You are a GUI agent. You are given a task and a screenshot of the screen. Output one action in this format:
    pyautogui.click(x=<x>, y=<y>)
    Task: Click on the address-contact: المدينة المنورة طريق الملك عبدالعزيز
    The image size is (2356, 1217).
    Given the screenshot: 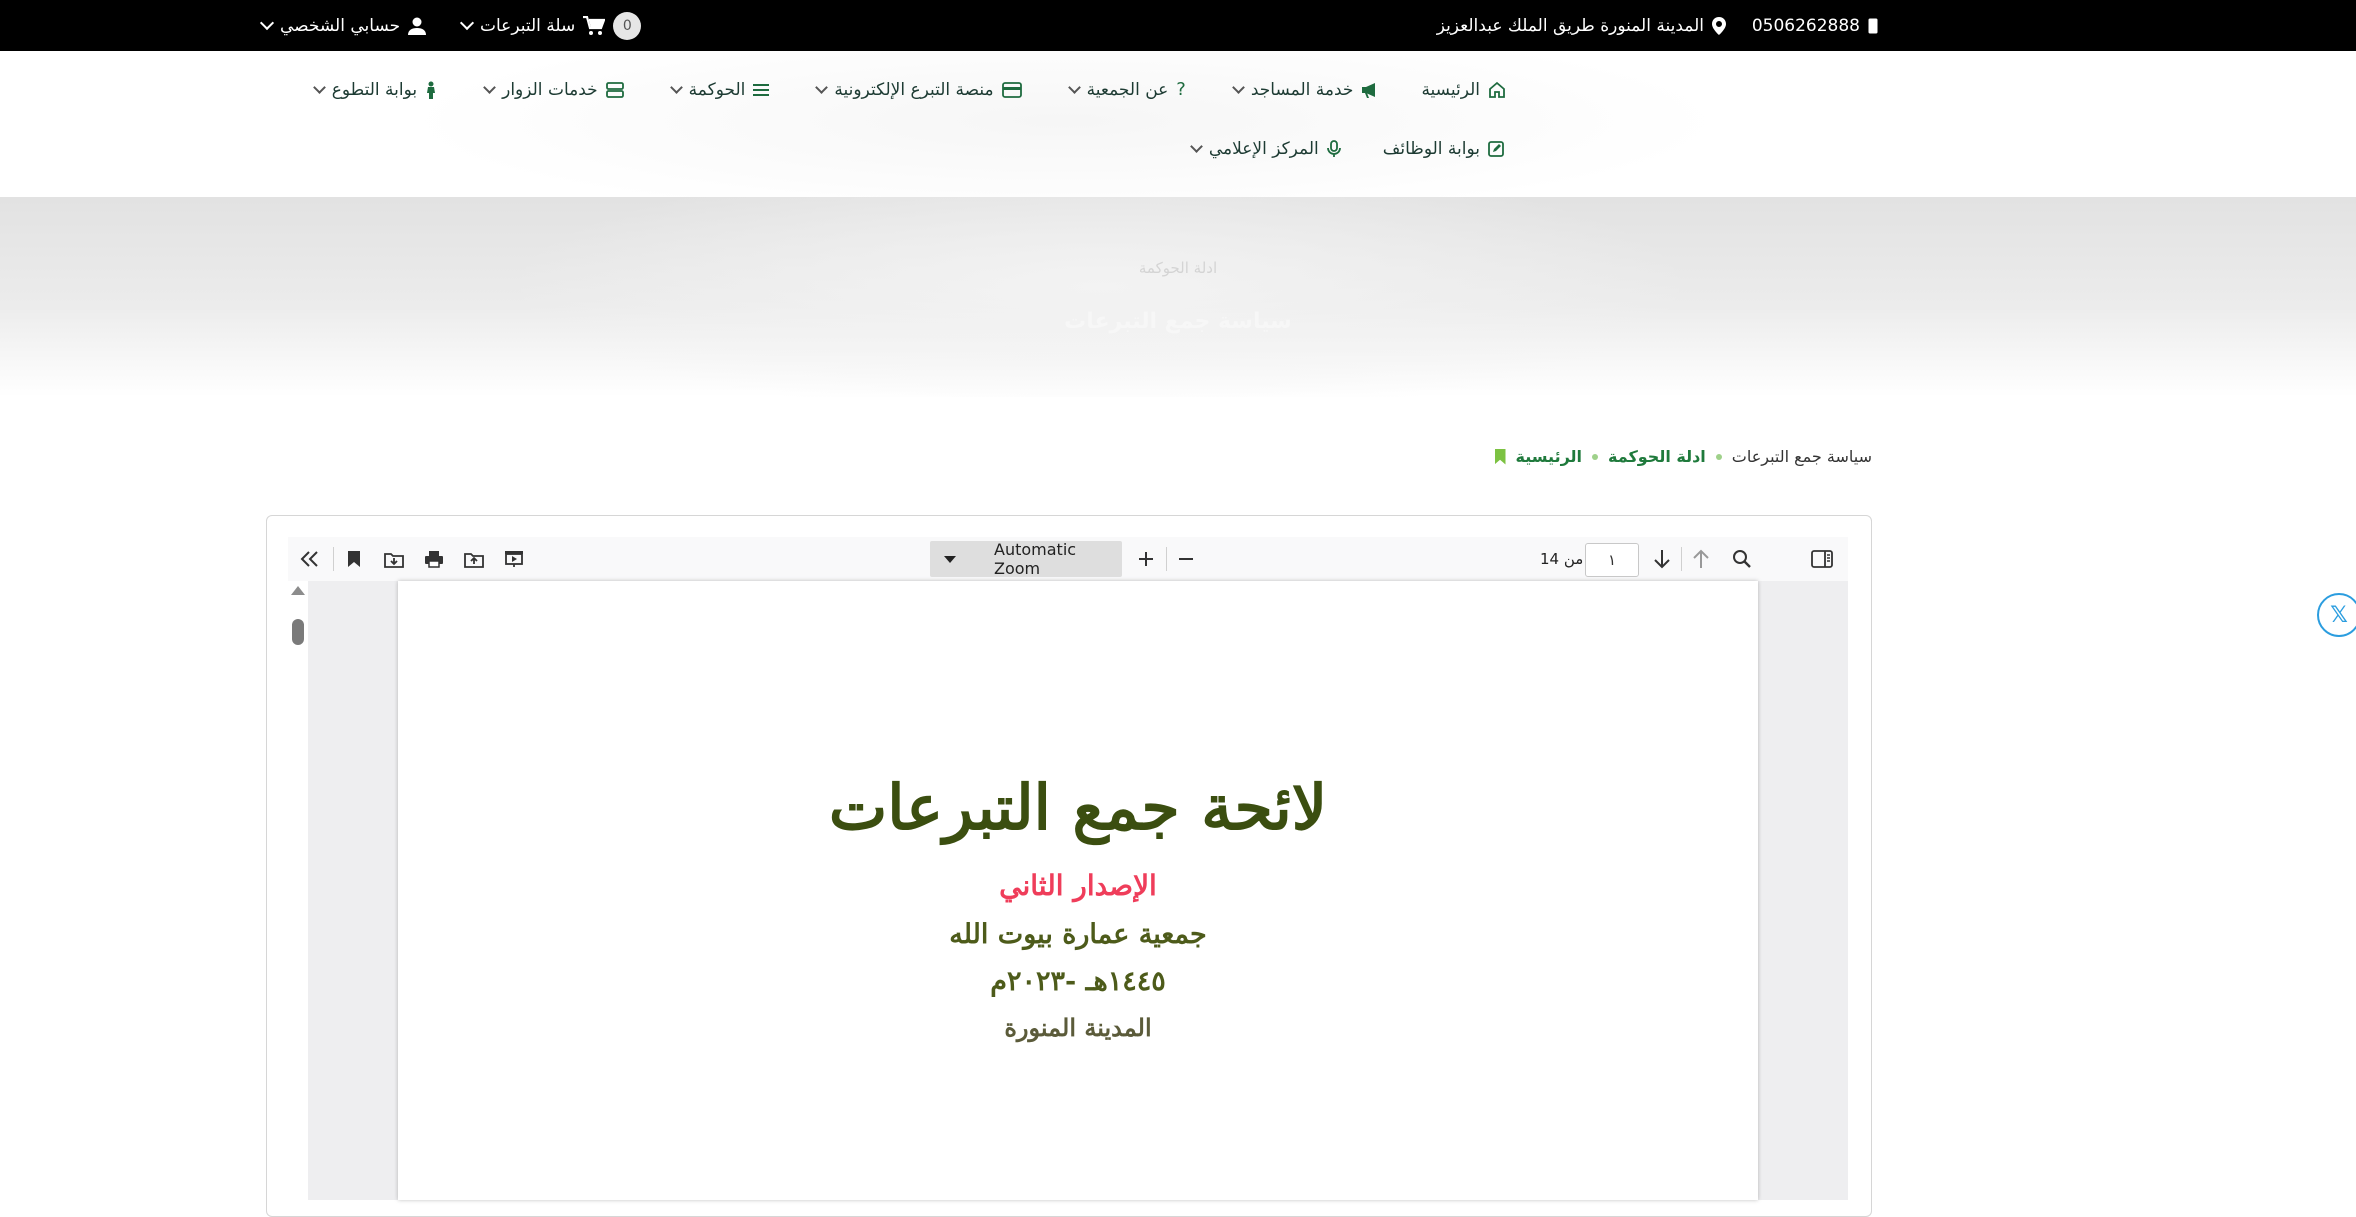 What is the action you would take?
    pyautogui.click(x=1581, y=25)
    